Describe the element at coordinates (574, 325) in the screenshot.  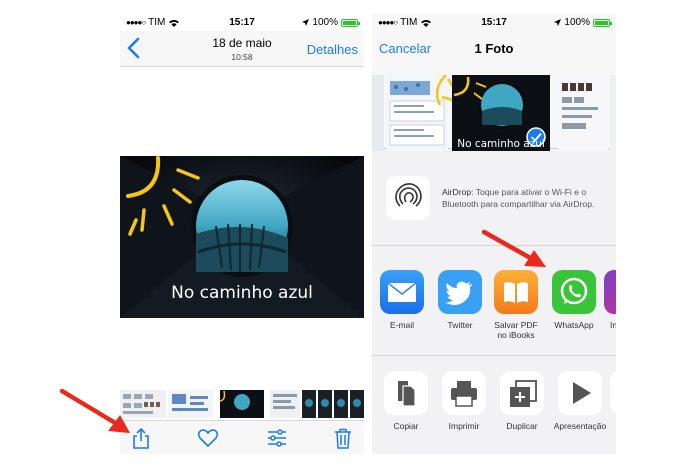
I see `share-app-label: WhatsApp` at that location.